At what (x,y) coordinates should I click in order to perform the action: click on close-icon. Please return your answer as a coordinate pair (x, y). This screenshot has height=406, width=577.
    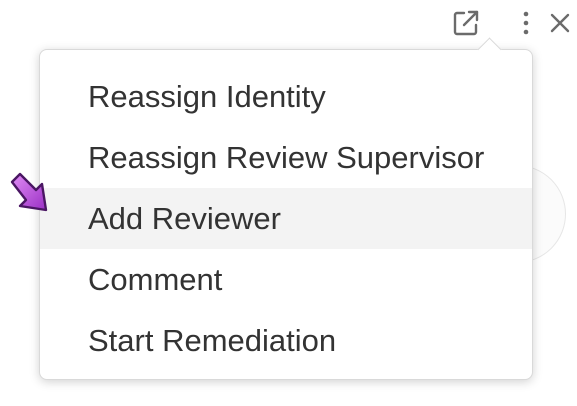
    Looking at the image, I should click on (560, 23).